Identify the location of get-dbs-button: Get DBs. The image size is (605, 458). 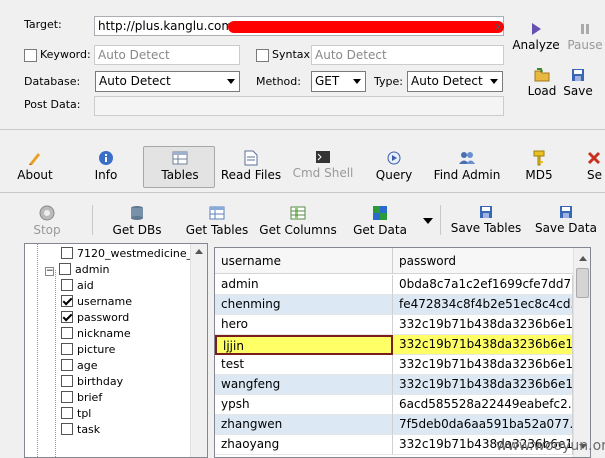
(137, 221).